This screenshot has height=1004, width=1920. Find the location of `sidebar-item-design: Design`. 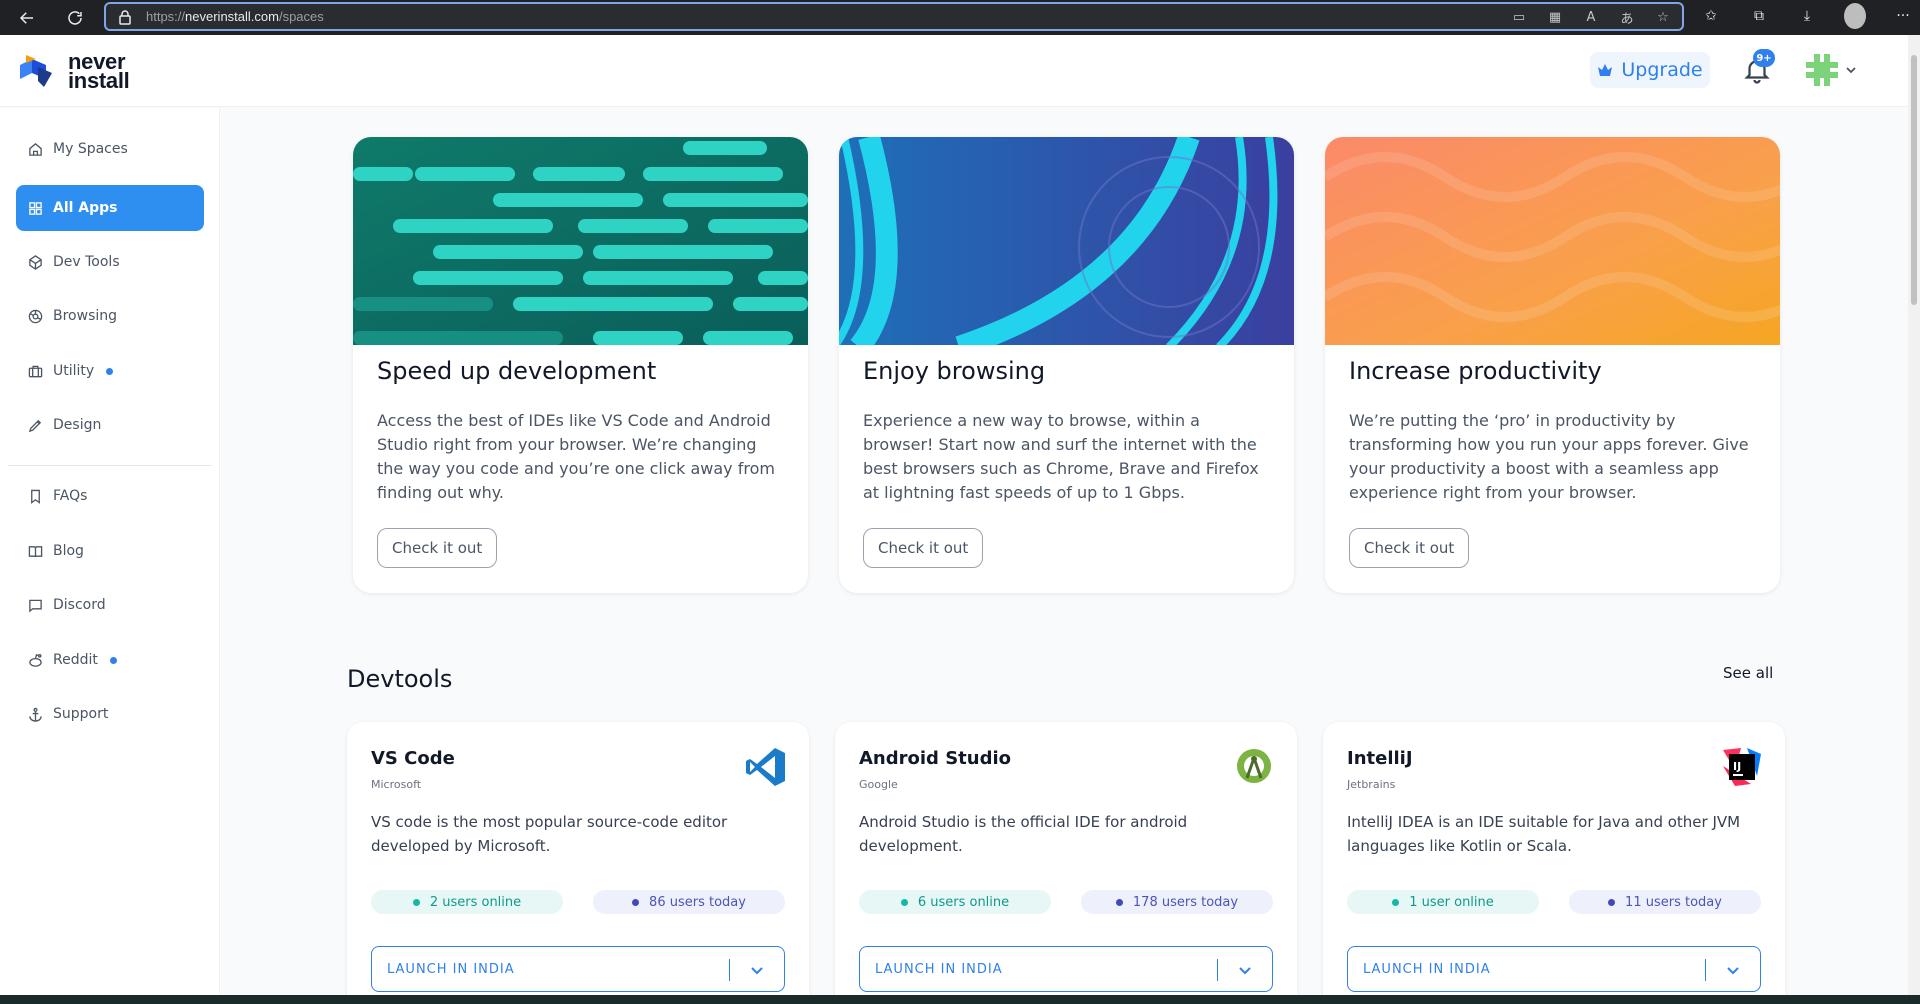

sidebar-item-design: Design is located at coordinates (110, 425).